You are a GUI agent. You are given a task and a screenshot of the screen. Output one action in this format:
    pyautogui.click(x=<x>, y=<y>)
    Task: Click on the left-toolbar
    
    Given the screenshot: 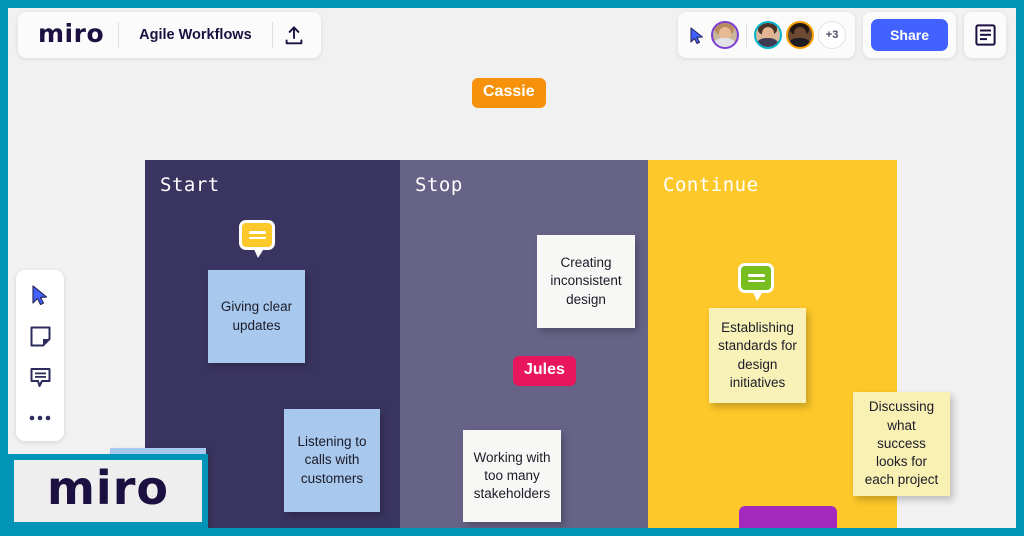 What is the action you would take?
    pyautogui.click(x=40, y=355)
    